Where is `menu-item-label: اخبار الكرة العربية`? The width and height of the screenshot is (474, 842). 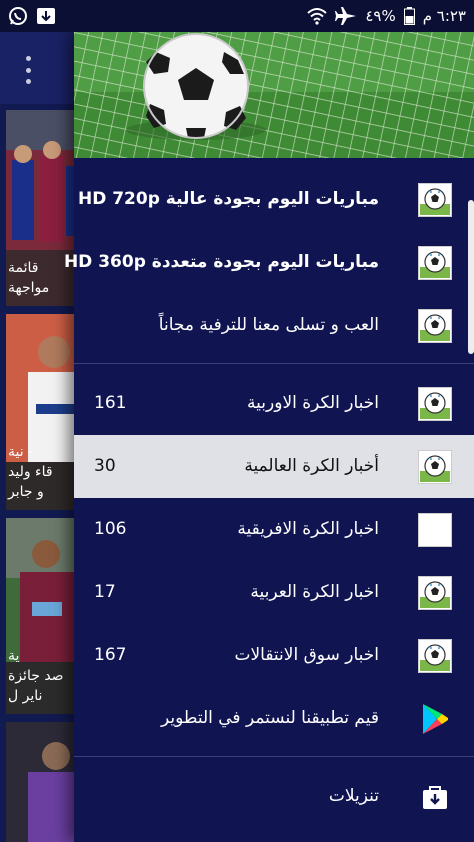
menu-item-label: اخبار الكرة العربية is located at coordinates (314, 592).